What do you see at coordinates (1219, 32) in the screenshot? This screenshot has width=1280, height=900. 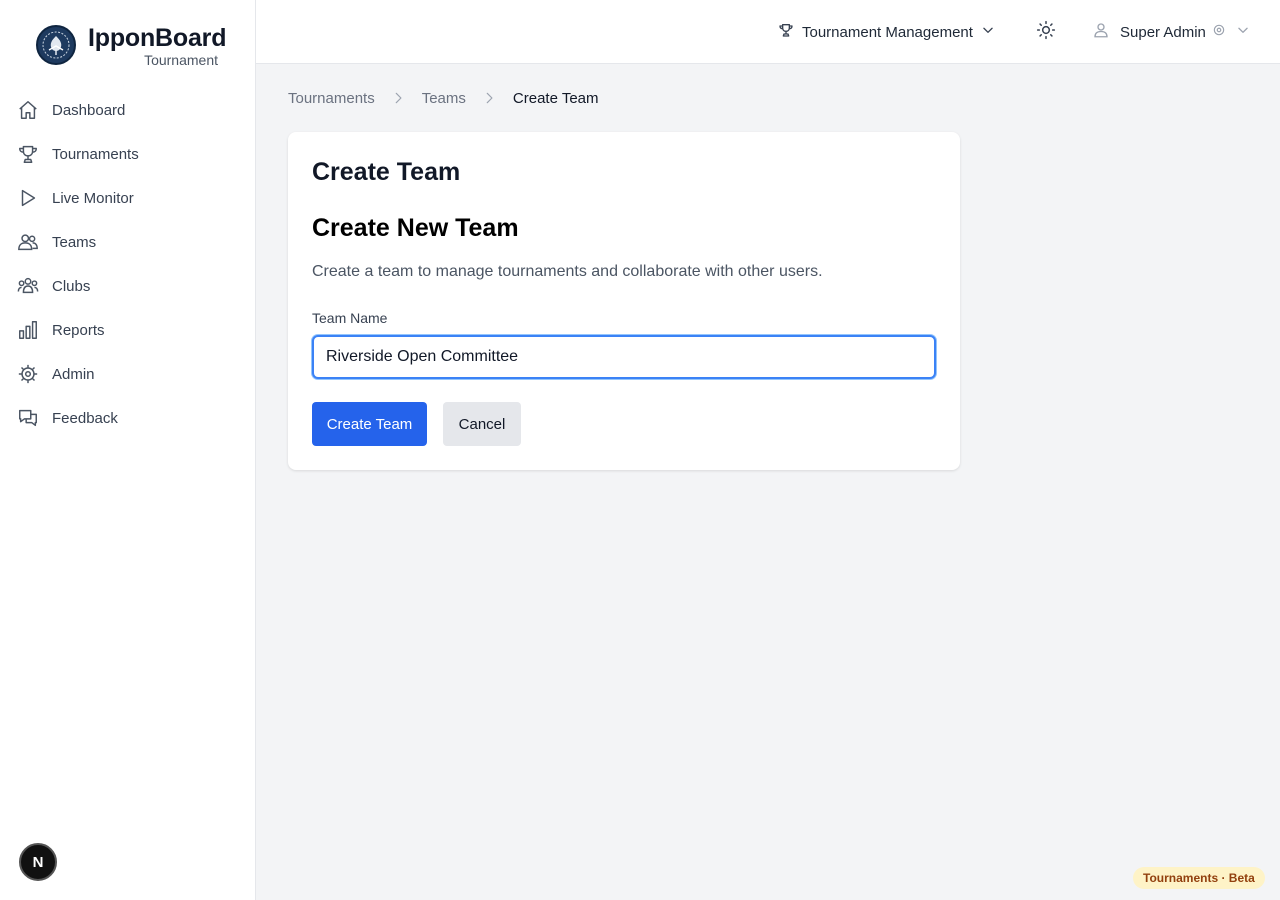 I see `settings-icon` at bounding box center [1219, 32].